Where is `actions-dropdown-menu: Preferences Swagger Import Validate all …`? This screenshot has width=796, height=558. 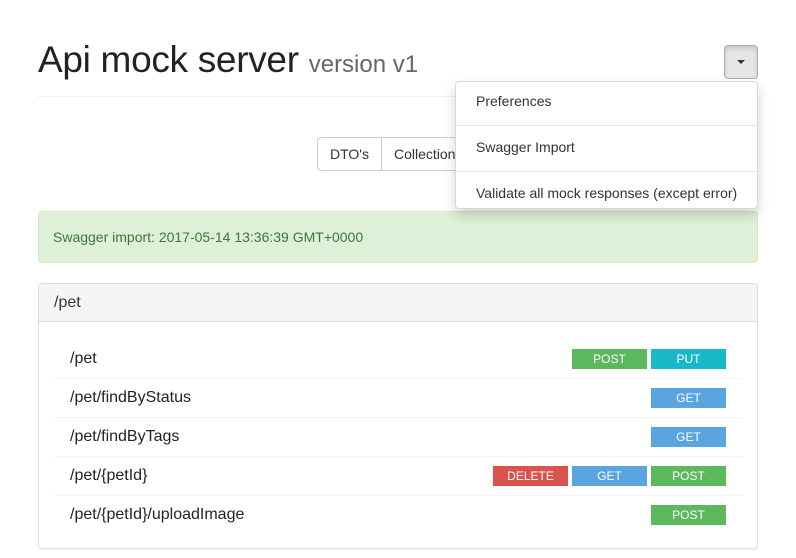
actions-dropdown-menu: Preferences Swagger Import Validate all … is located at coordinates (606, 145).